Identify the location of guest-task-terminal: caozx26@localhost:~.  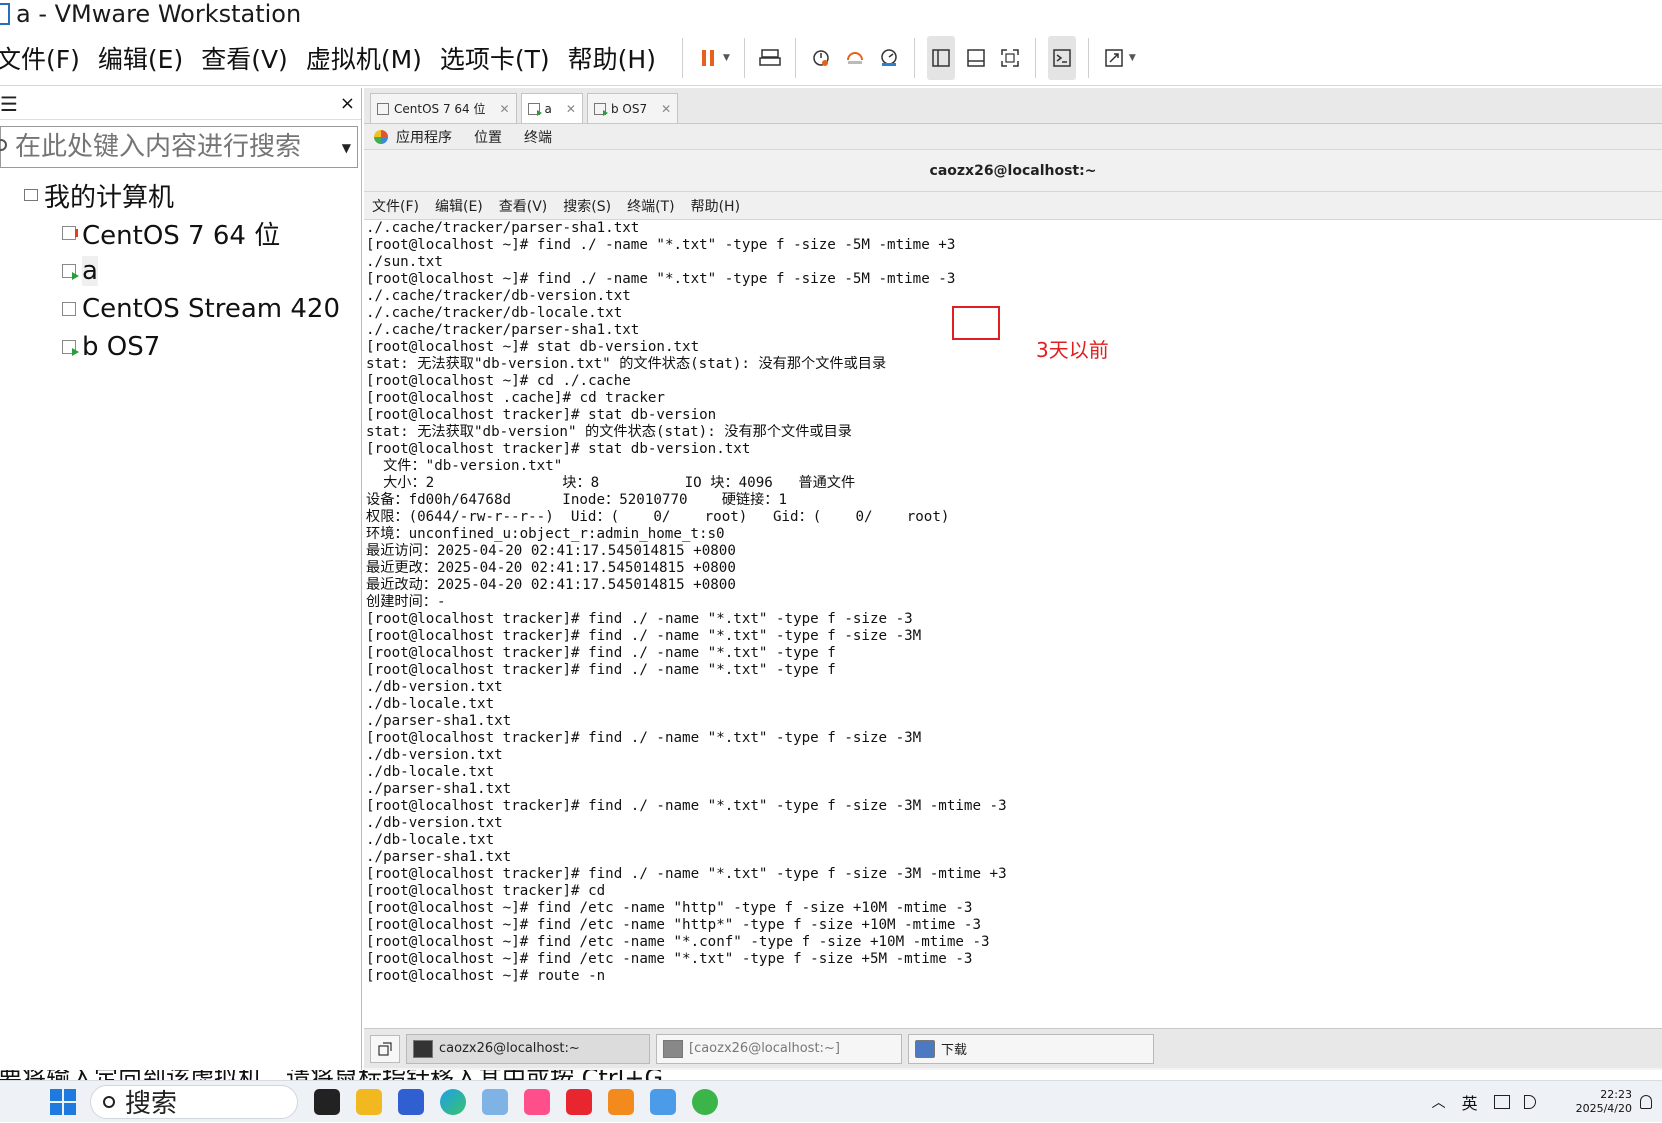
(528, 1048).